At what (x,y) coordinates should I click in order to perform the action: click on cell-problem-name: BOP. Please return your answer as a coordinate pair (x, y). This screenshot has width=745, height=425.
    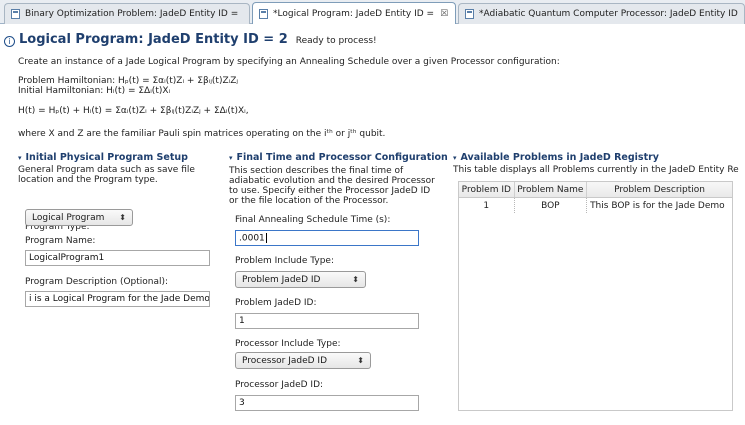
    Looking at the image, I should click on (551, 205).